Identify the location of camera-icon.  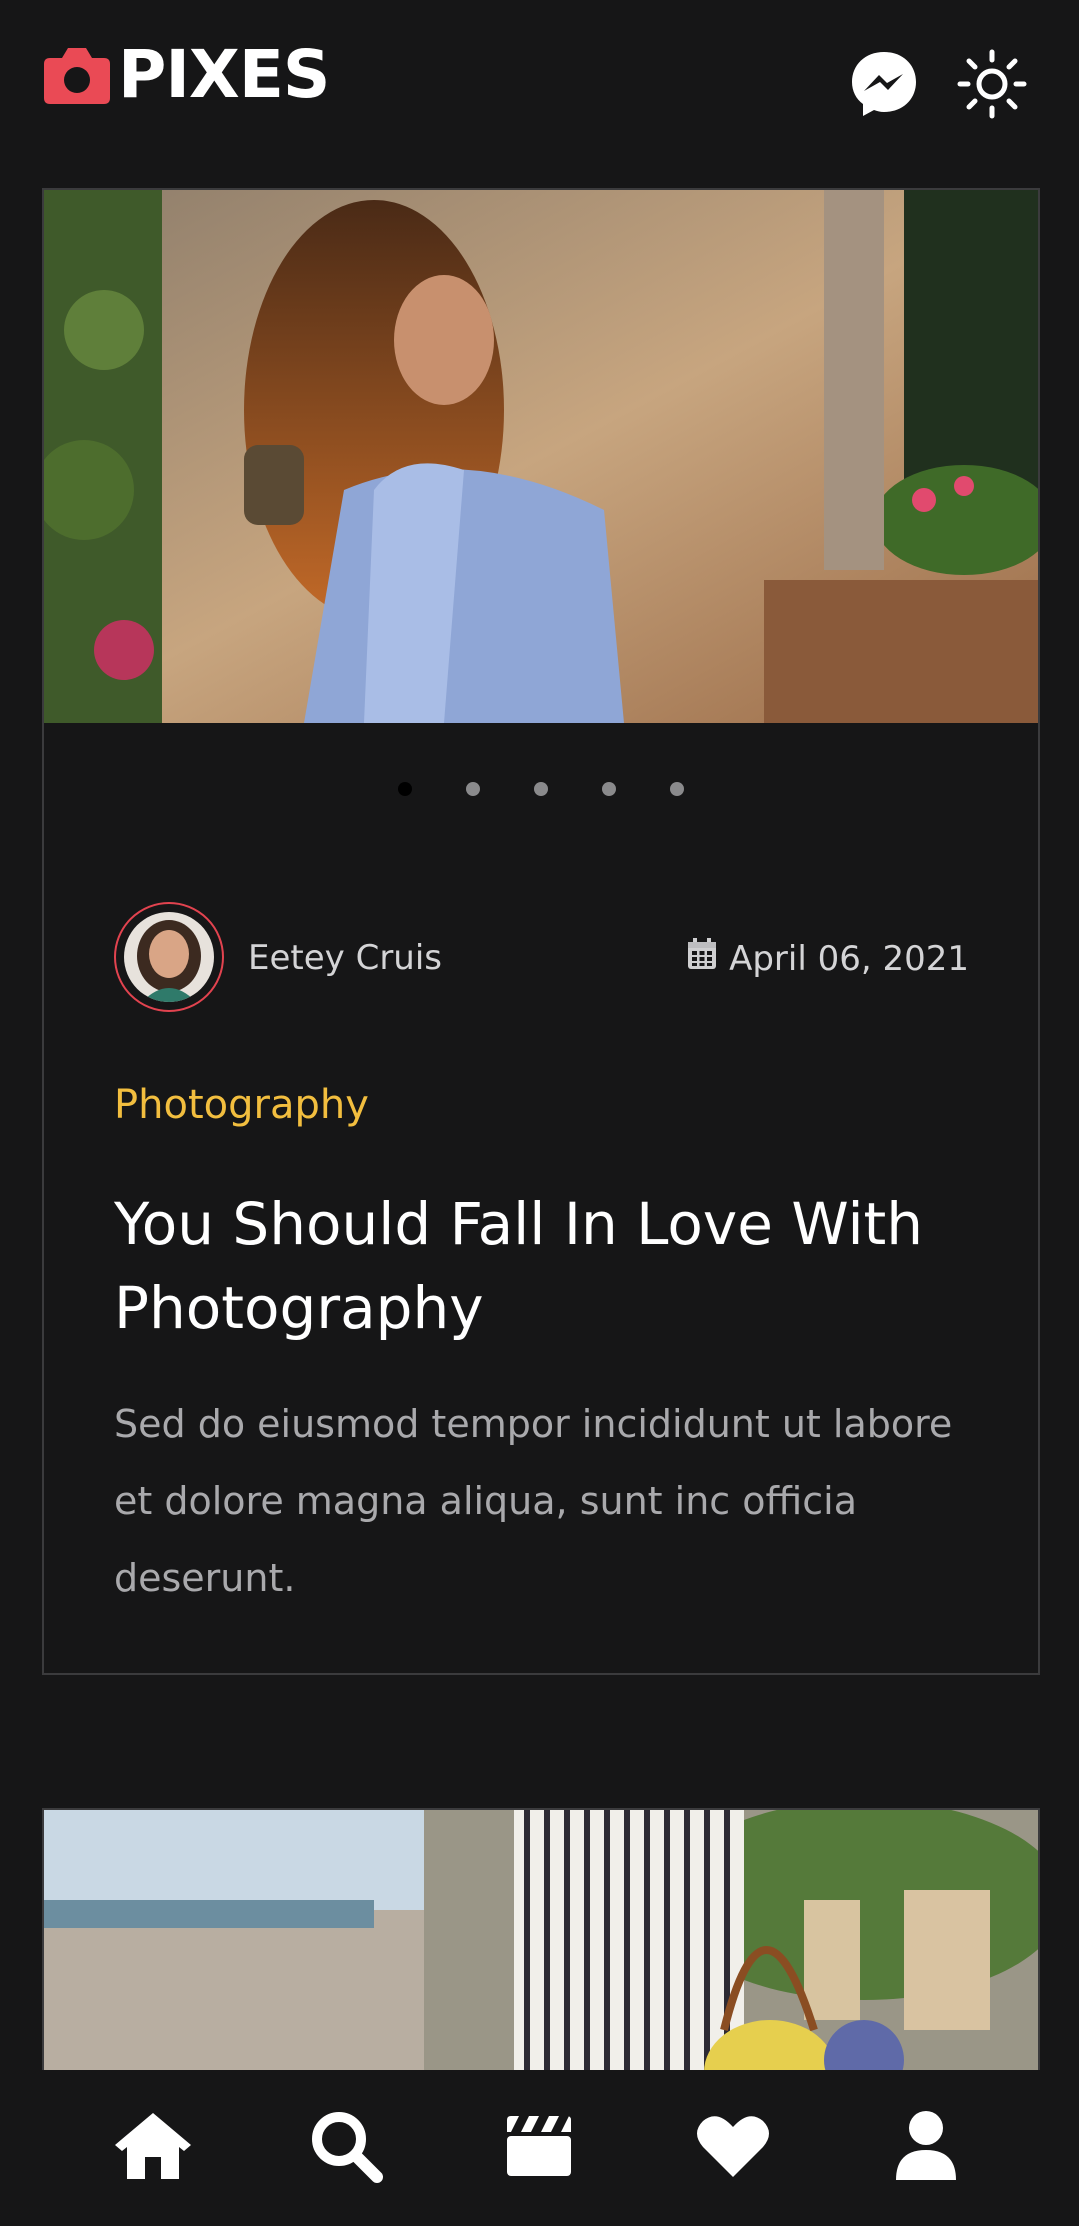
(77, 75).